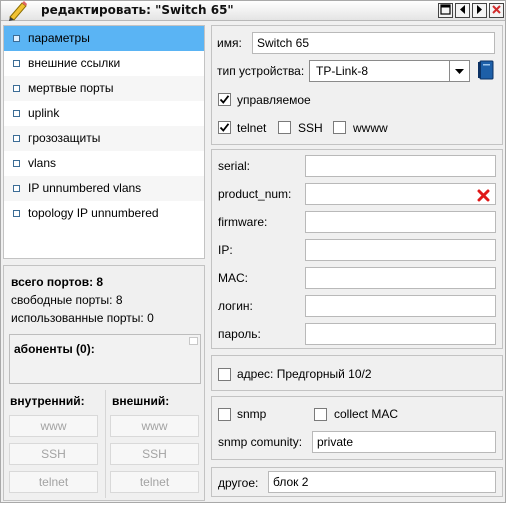  Describe the element at coordinates (284, 127) in the screenshot. I see `ssh-checkbox` at that location.